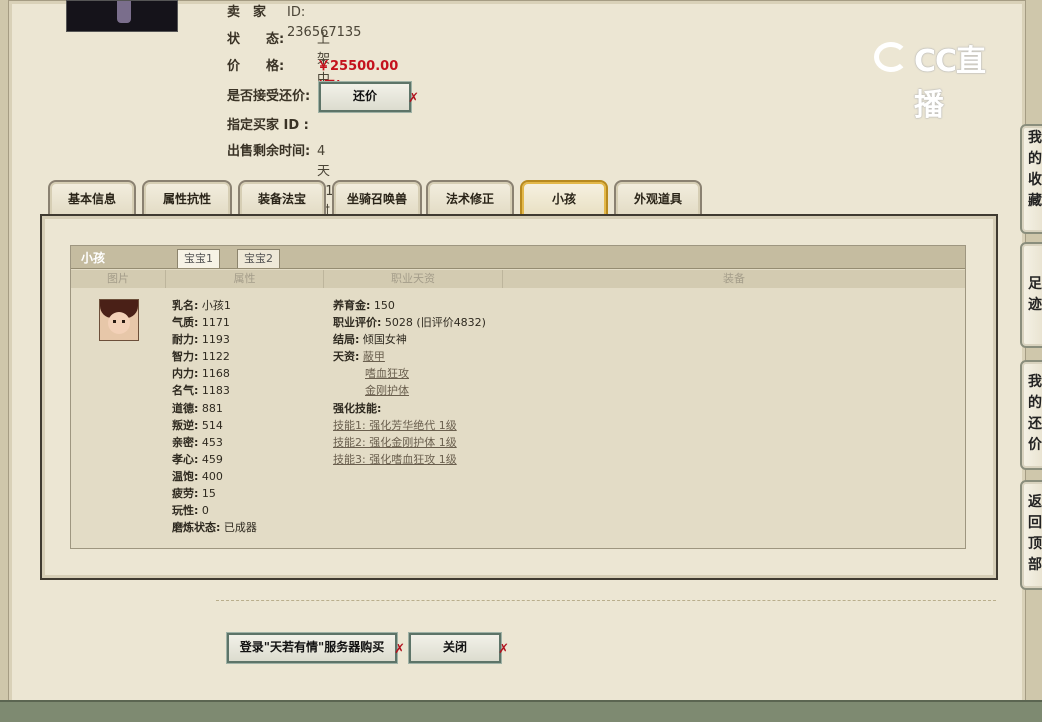 This screenshot has height=722, width=1042. I want to click on my-counter-offers-button: 我的还价, so click(1031, 415).